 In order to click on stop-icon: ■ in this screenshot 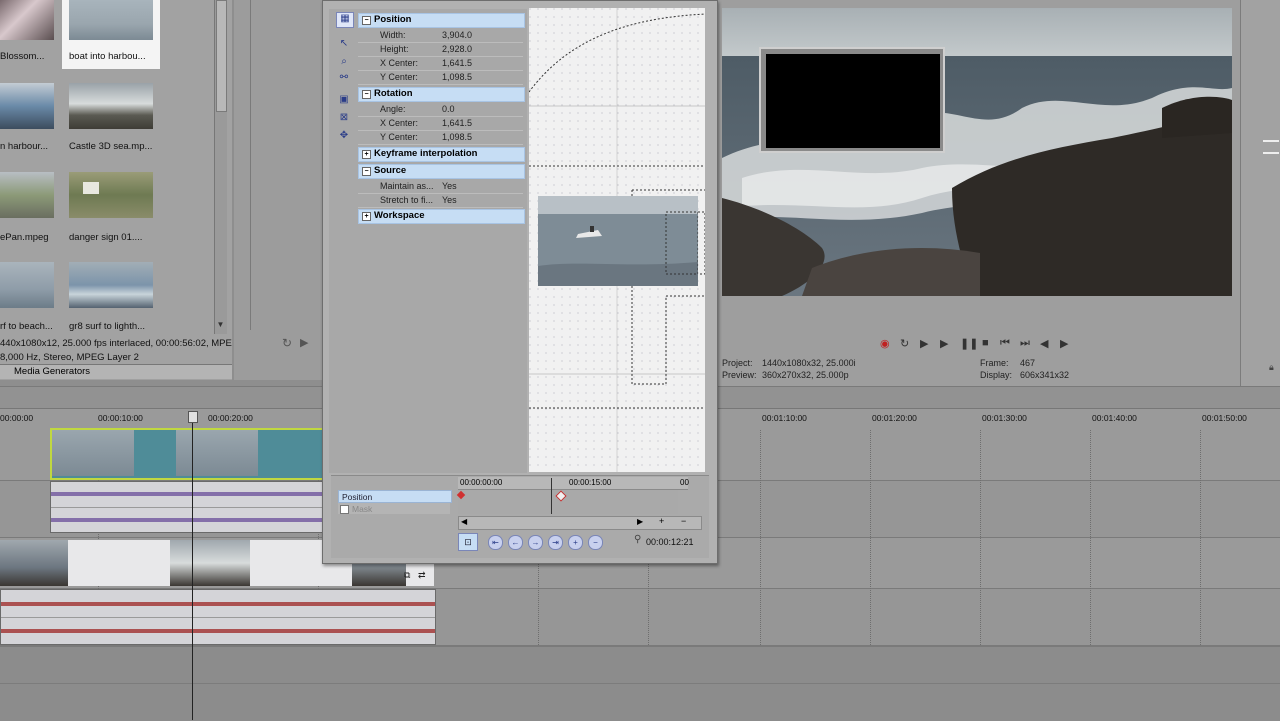, I will do `click(985, 343)`.